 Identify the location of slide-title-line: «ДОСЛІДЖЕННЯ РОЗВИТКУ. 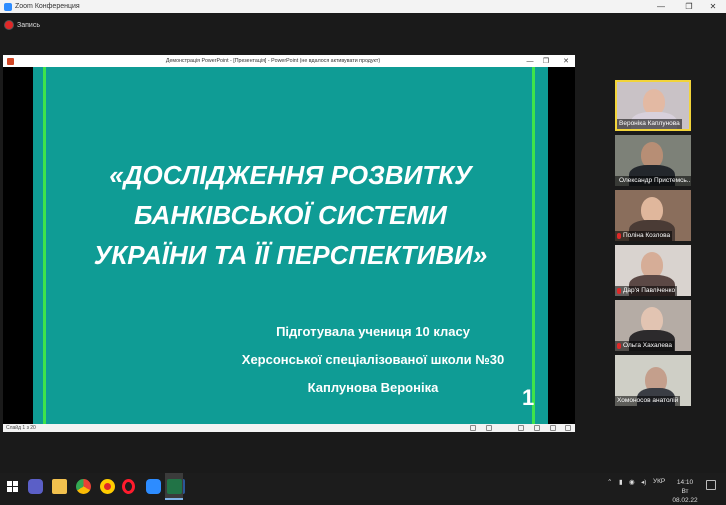
(290, 175).